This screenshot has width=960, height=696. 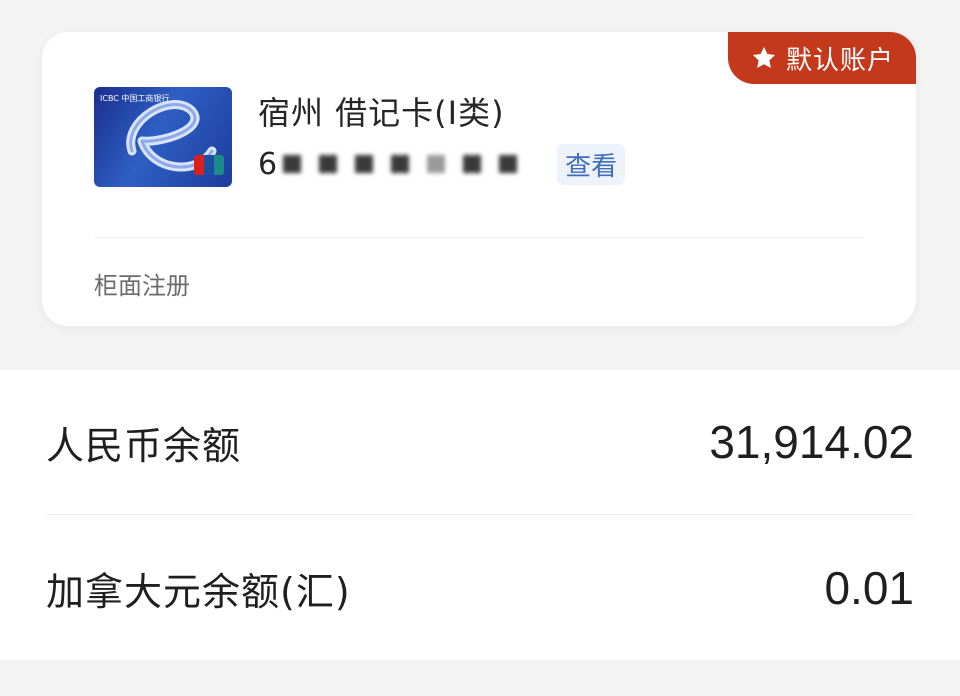 I want to click on masked-account-number, so click(x=400, y=164).